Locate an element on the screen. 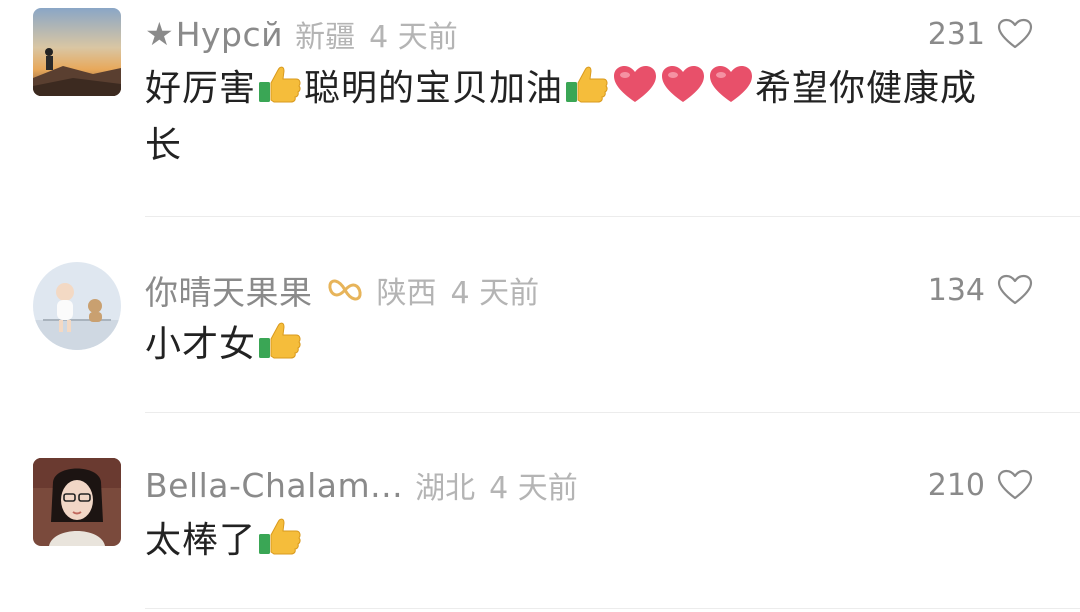  comment-text-part: 小才女 is located at coordinates (201, 344).